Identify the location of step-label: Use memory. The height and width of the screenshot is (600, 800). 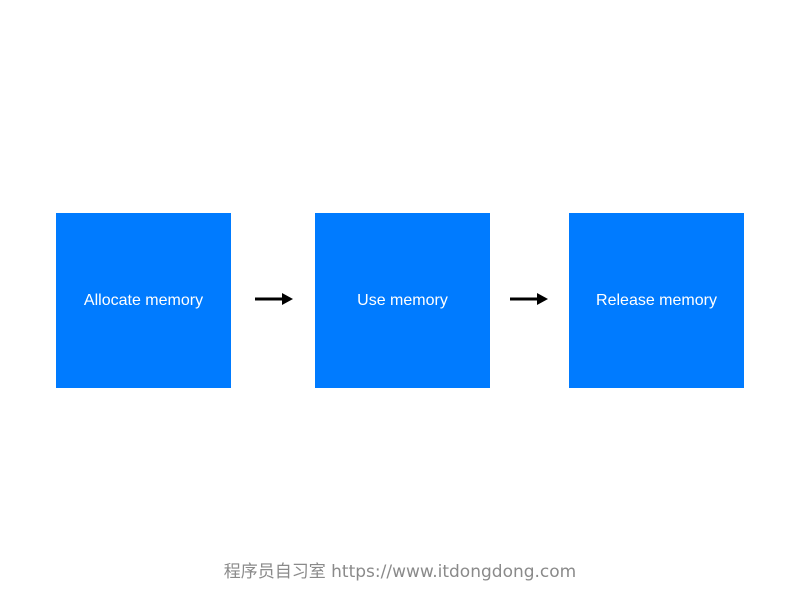
(402, 300).